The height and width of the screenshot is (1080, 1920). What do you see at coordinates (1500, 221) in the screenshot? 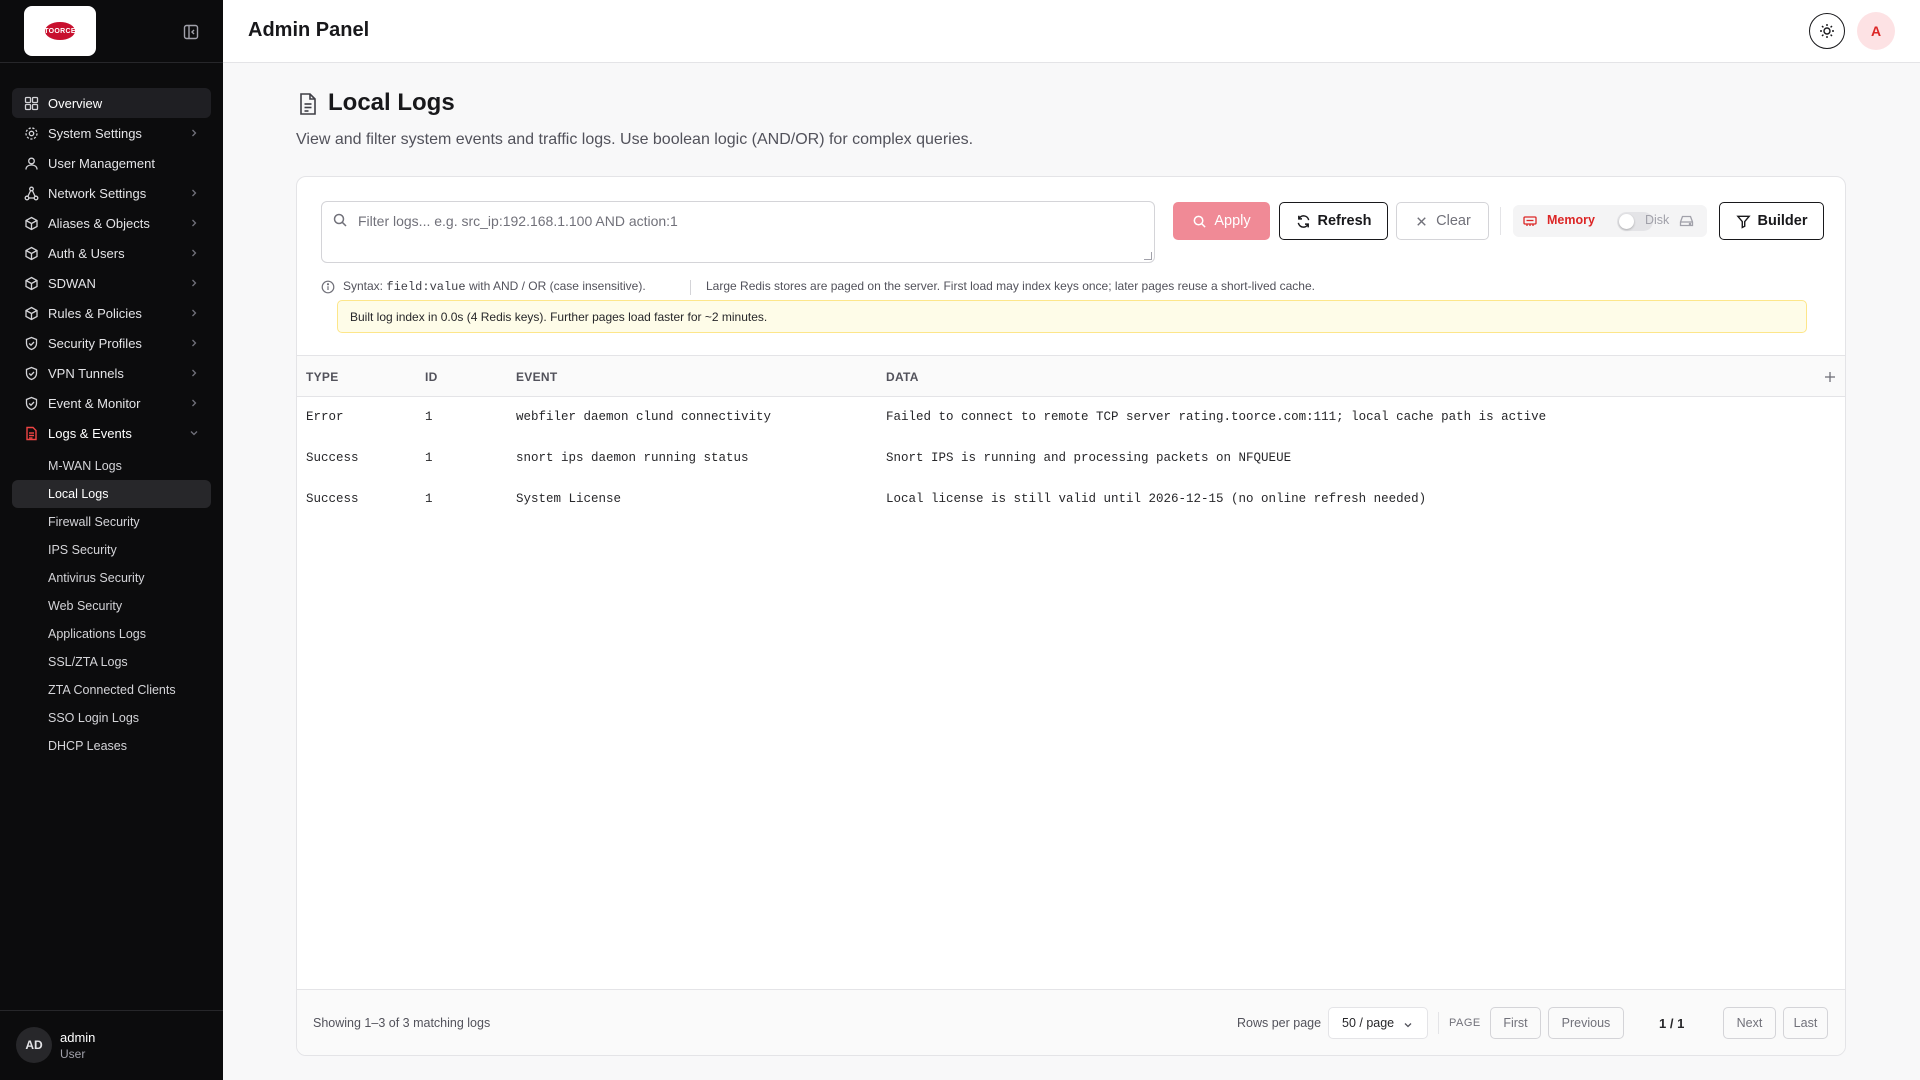
I see `toolbar-divider` at bounding box center [1500, 221].